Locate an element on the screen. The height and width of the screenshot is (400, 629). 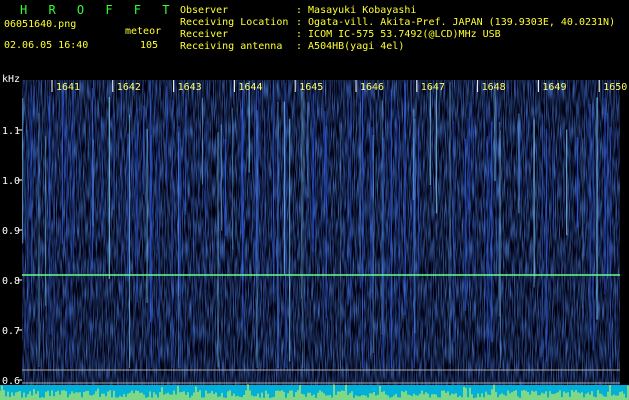
y-tick-label: 0.6 is located at coordinates (11, 381).